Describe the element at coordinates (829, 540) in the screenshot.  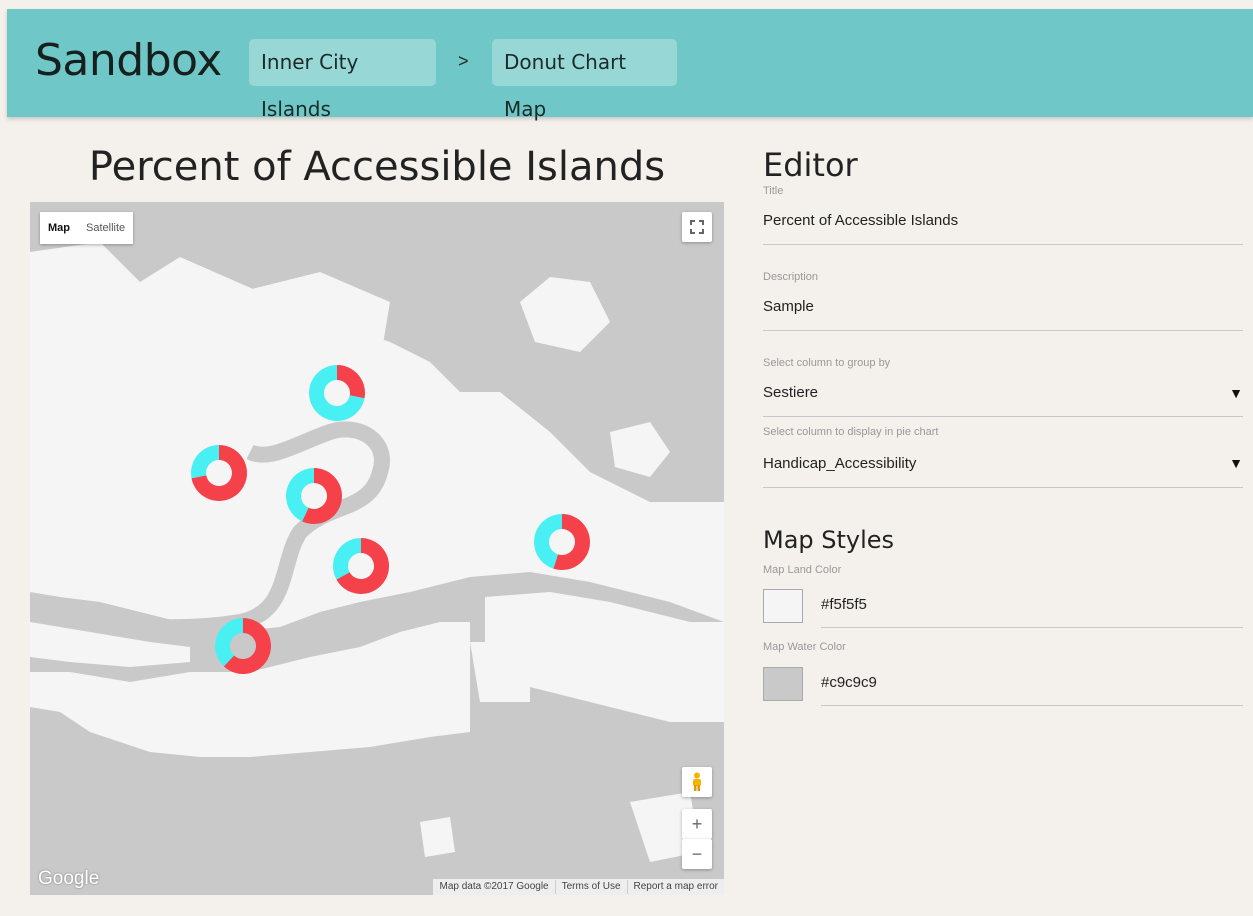
I see `map-styles-heading: Map Styles` at that location.